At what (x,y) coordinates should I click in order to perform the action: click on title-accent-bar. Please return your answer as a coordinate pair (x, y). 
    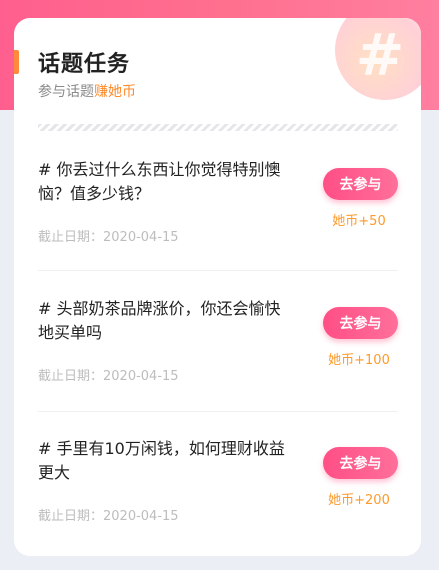
    Looking at the image, I should click on (16, 62).